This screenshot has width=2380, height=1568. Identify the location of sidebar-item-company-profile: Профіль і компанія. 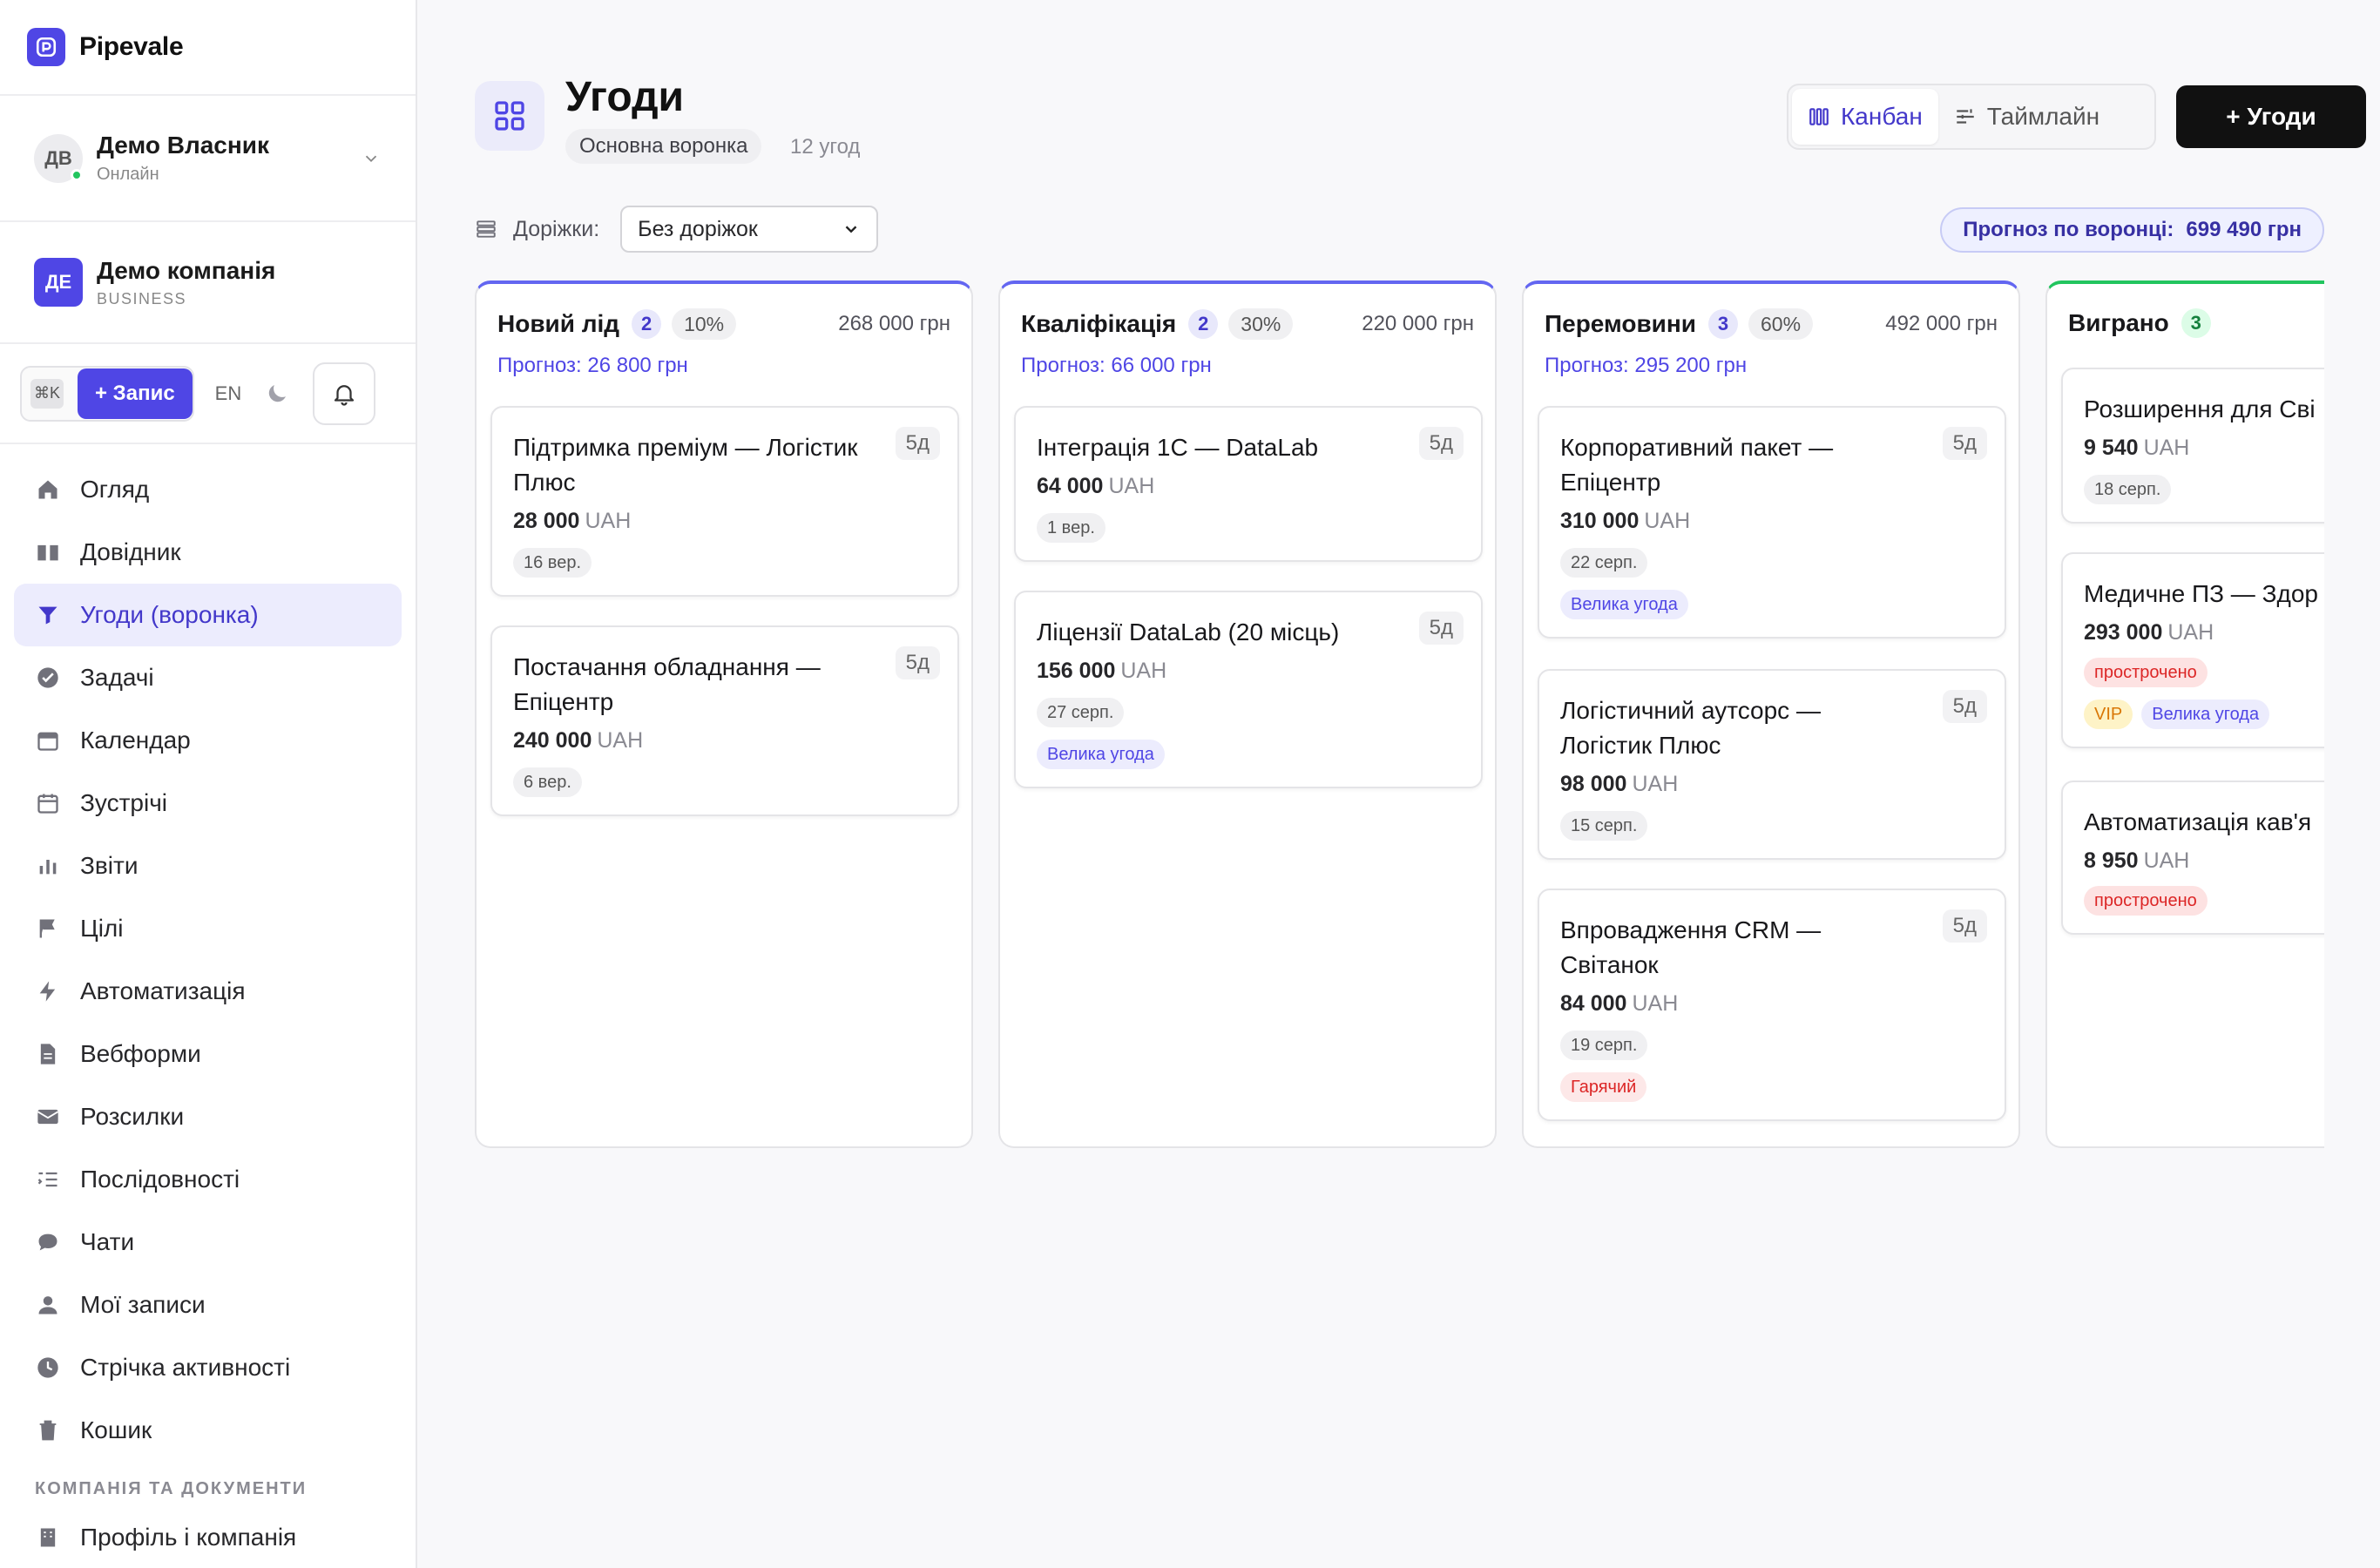
(208, 1537).